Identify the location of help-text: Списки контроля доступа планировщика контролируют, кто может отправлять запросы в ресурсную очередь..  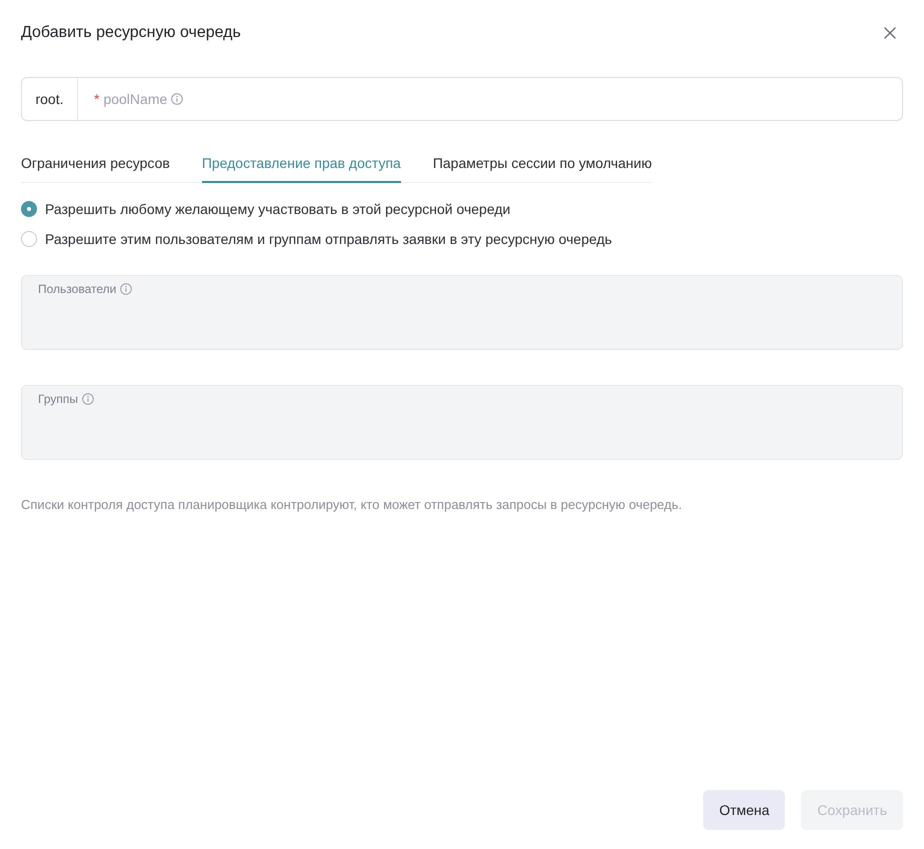
(352, 505).